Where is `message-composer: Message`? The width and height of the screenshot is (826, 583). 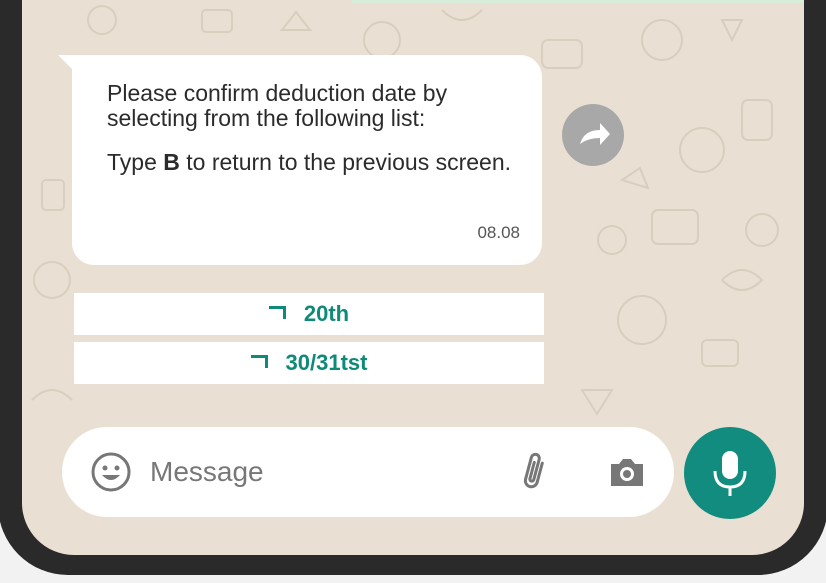 message-composer: Message is located at coordinates (368, 472).